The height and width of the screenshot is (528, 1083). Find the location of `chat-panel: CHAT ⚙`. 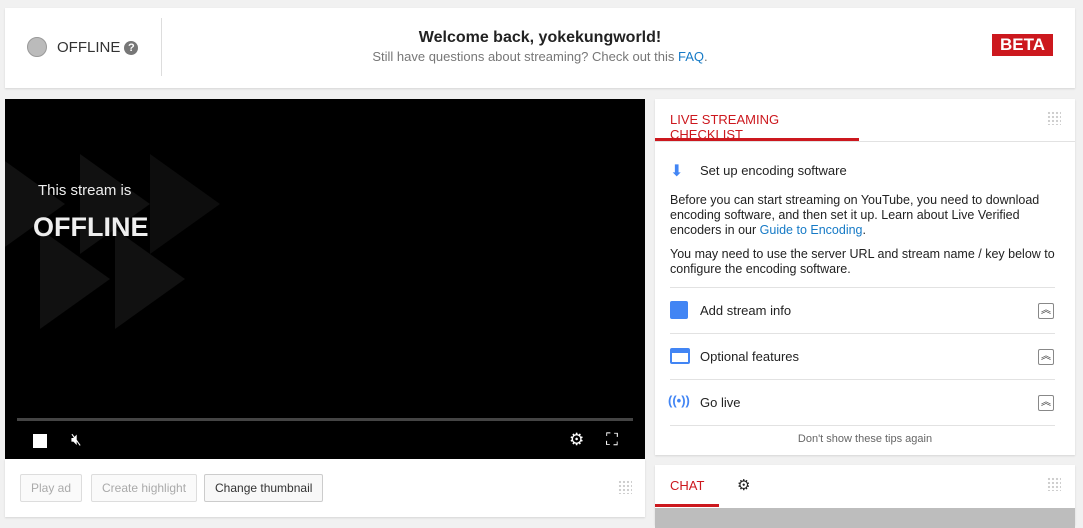

chat-panel: CHAT ⚙ is located at coordinates (865, 496).